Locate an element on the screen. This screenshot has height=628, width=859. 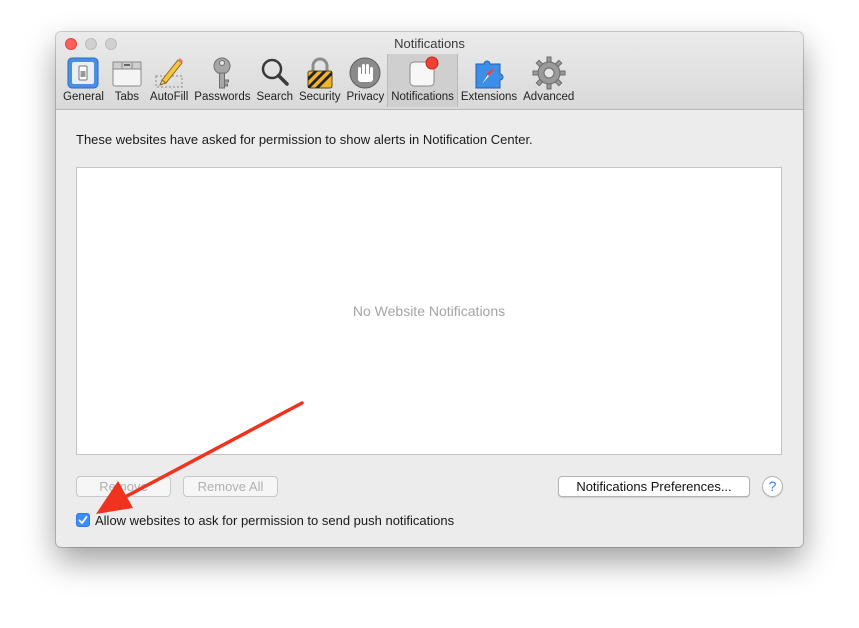
allow-push-checkbox is located at coordinates (83, 520).